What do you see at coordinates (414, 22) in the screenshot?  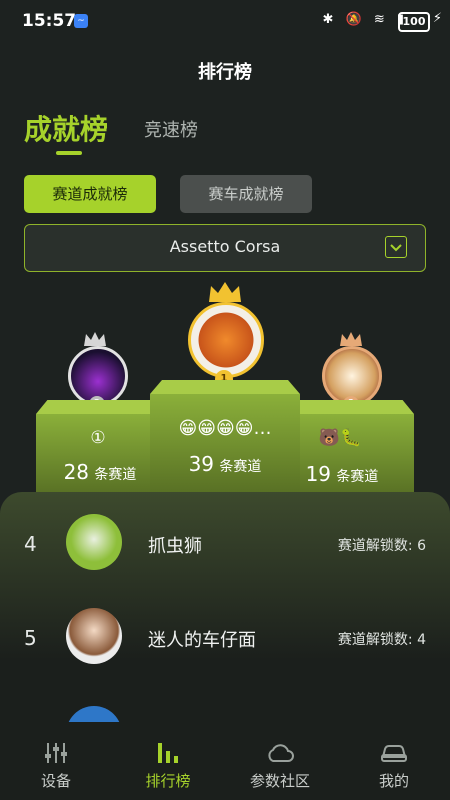 I see `battery-indicator: 100` at bounding box center [414, 22].